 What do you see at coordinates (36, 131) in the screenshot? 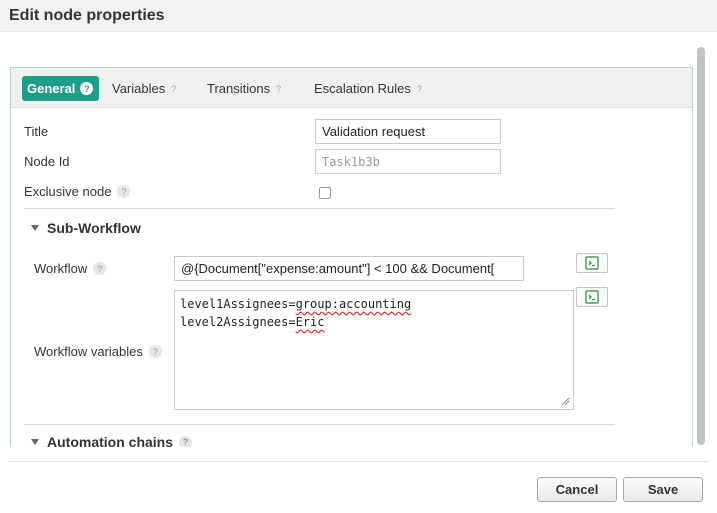
I see `title-label: Title` at bounding box center [36, 131].